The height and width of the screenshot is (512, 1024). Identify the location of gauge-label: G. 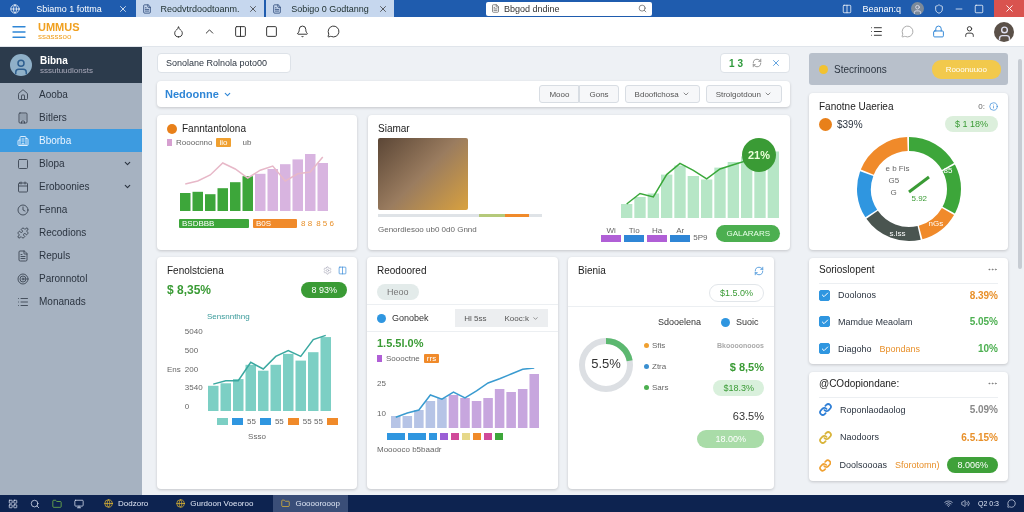
(893, 192).